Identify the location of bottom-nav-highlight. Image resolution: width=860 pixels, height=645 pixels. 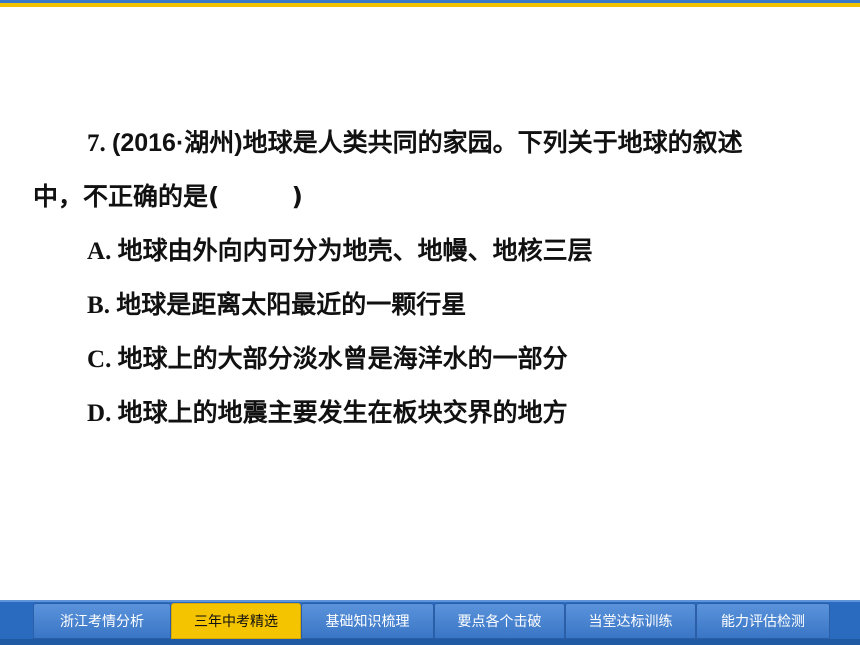
(430, 601).